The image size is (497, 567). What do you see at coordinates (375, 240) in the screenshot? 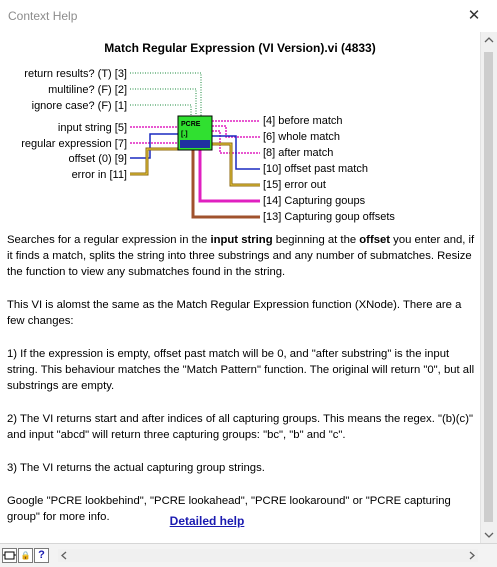
I see `desc-bold-offset: offset` at bounding box center [375, 240].